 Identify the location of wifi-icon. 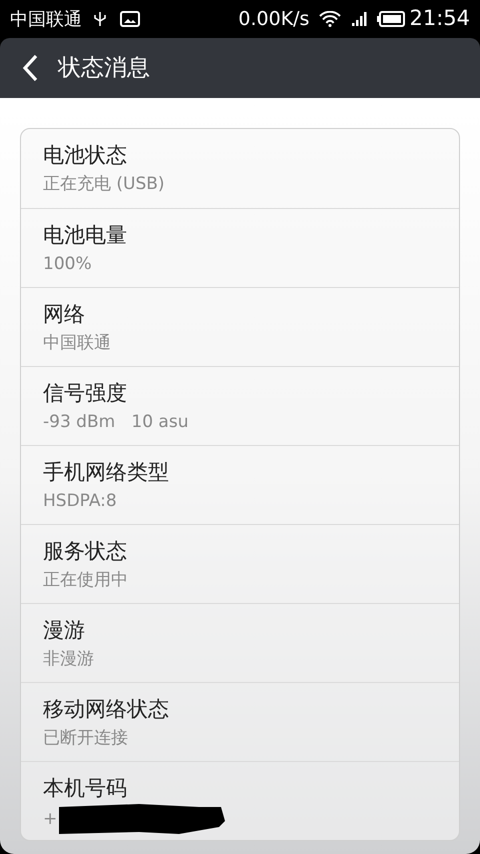
(330, 19).